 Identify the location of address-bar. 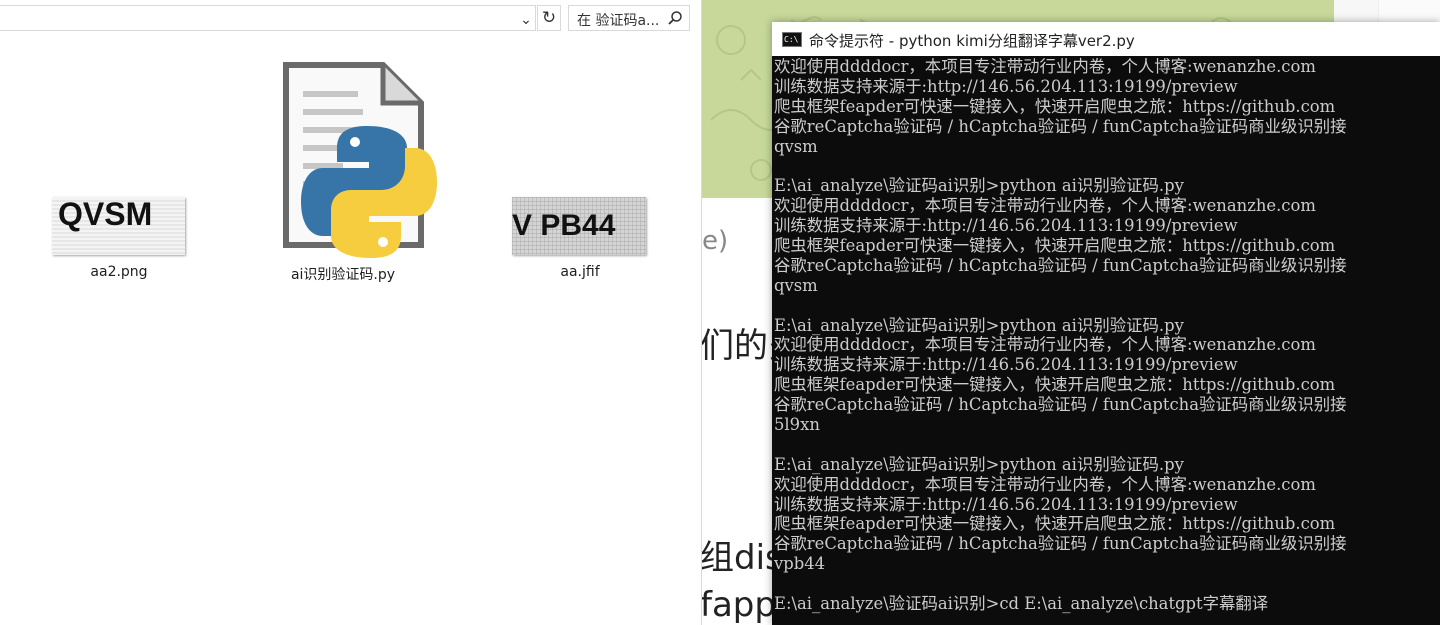
(268, 18).